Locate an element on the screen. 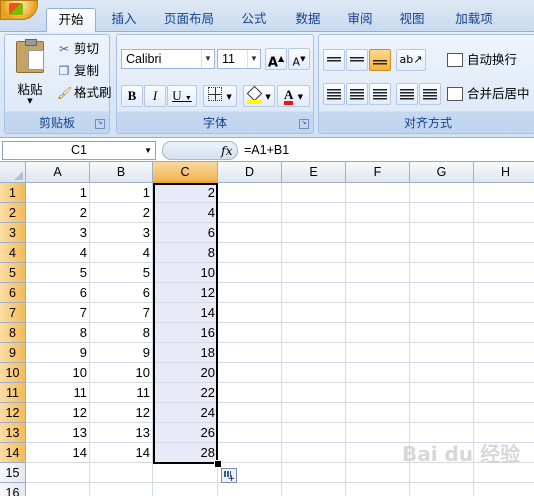  cell-d4 is located at coordinates (250, 253).